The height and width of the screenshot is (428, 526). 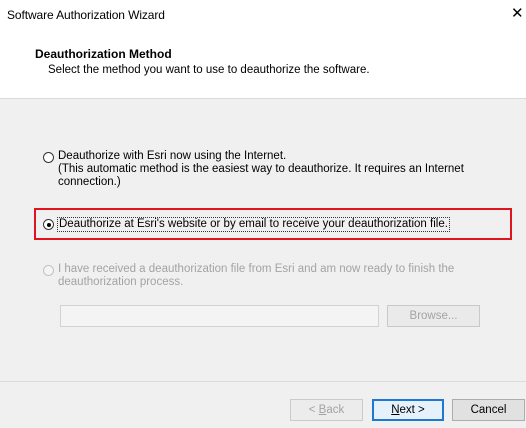 I want to click on title-bar: Software Authorization Wizard ✕, so click(x=263, y=15).